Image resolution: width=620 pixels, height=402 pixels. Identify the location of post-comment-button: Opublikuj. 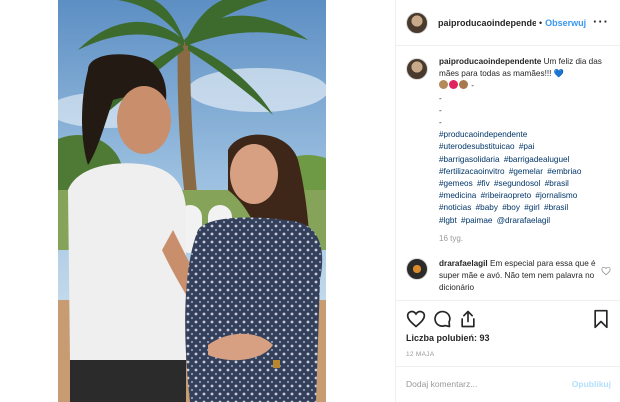
(591, 384).